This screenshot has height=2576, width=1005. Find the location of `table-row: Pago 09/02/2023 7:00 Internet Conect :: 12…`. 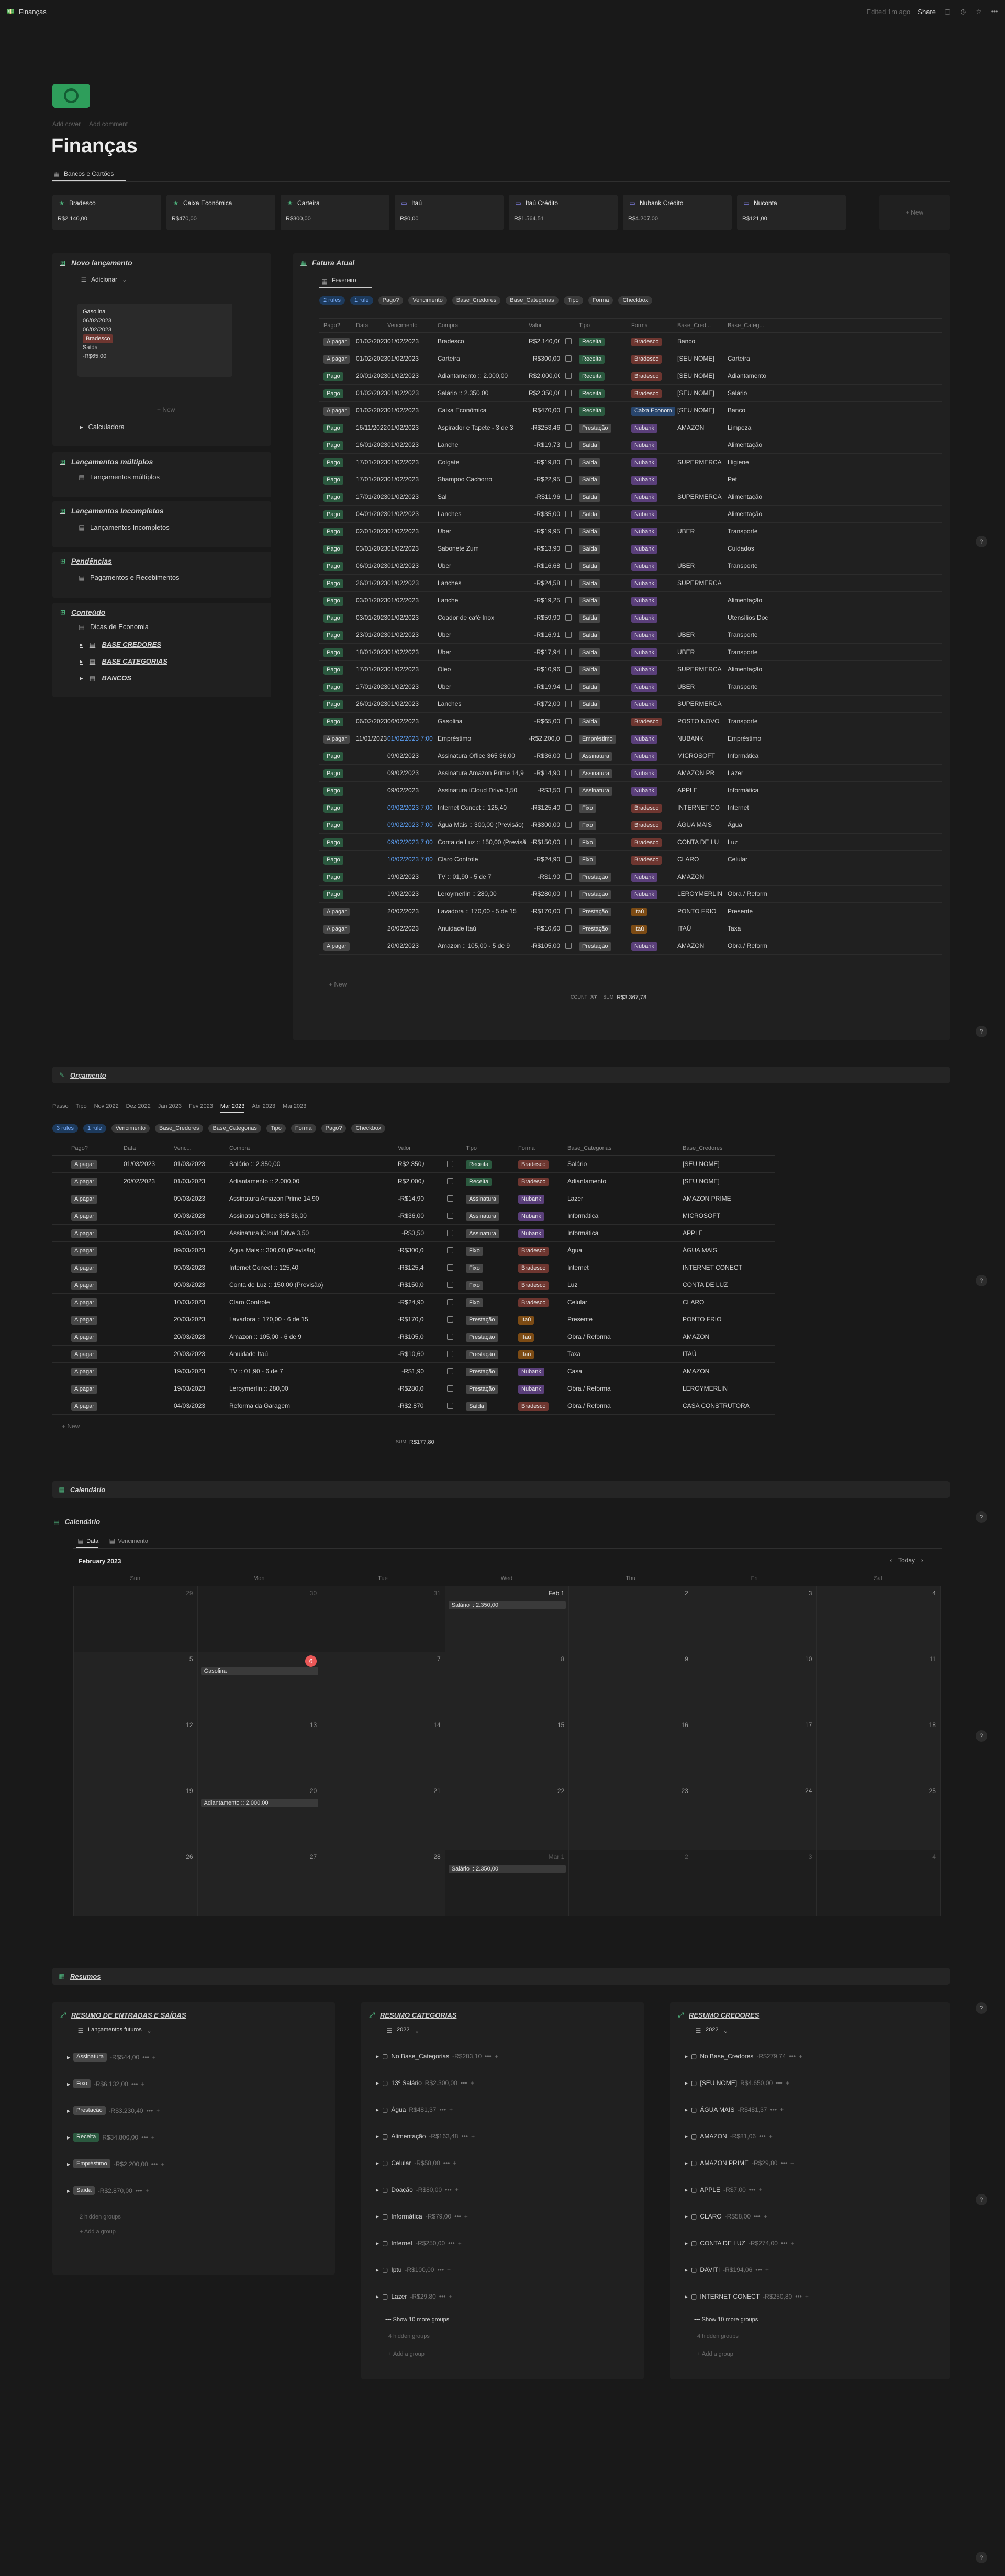

table-row: Pago 09/02/2023 7:00 Internet Conect :: 12… is located at coordinates (630, 807).